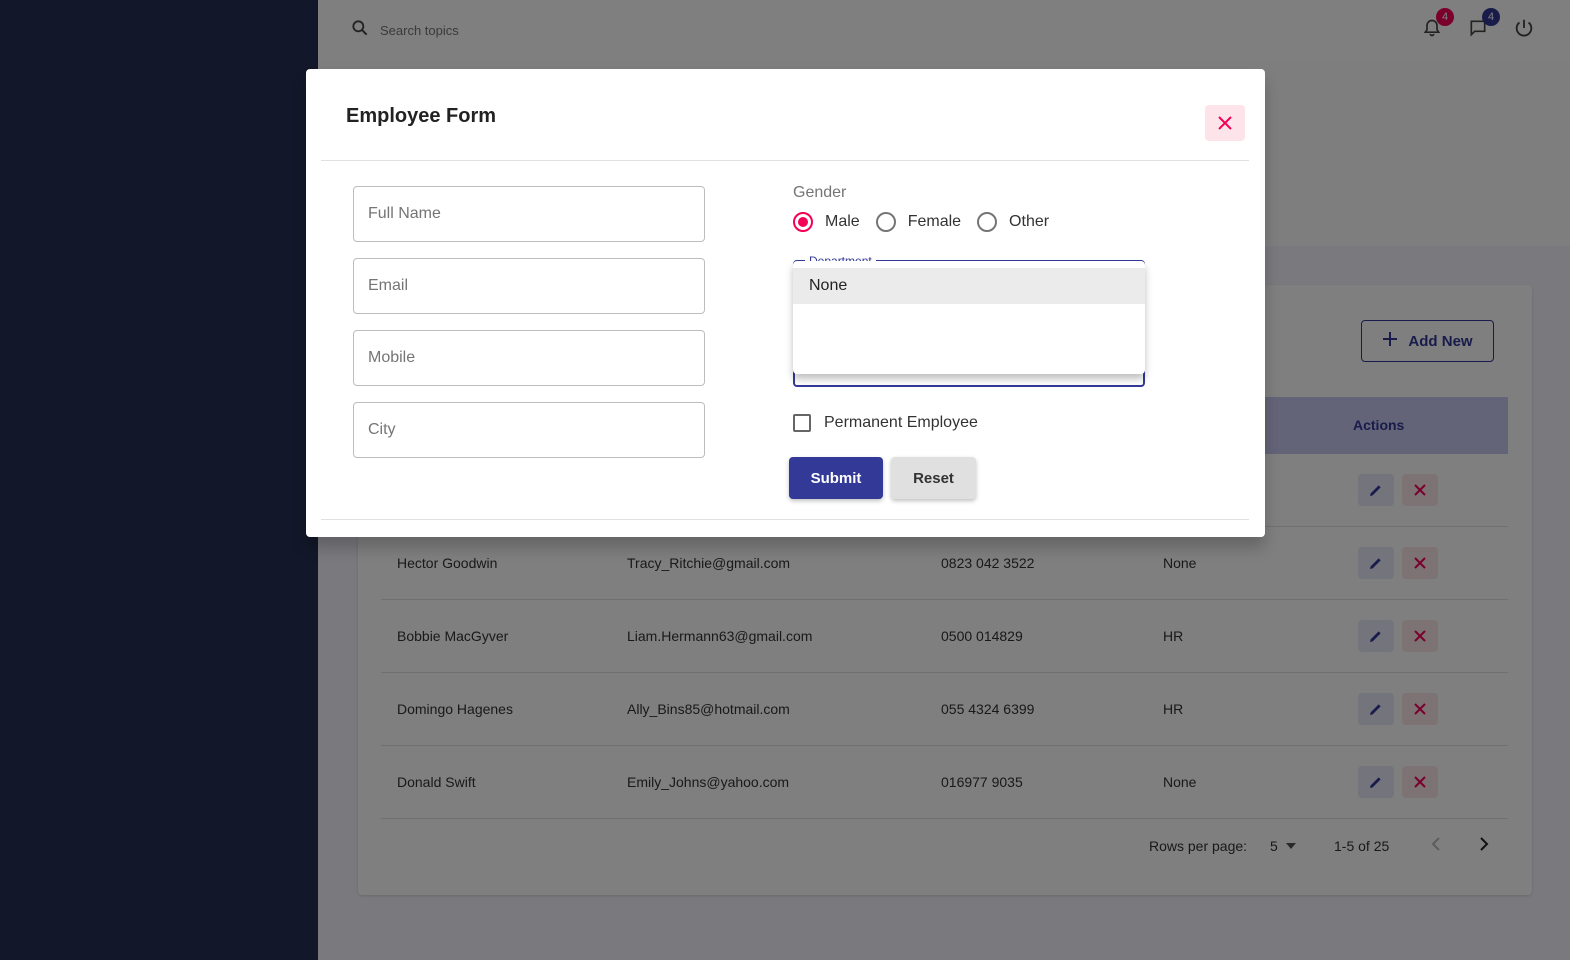 This screenshot has height=960, width=1570. Describe the element at coordinates (901, 422) in the screenshot. I see `permanent-employee-label: Permanent Employee` at that location.